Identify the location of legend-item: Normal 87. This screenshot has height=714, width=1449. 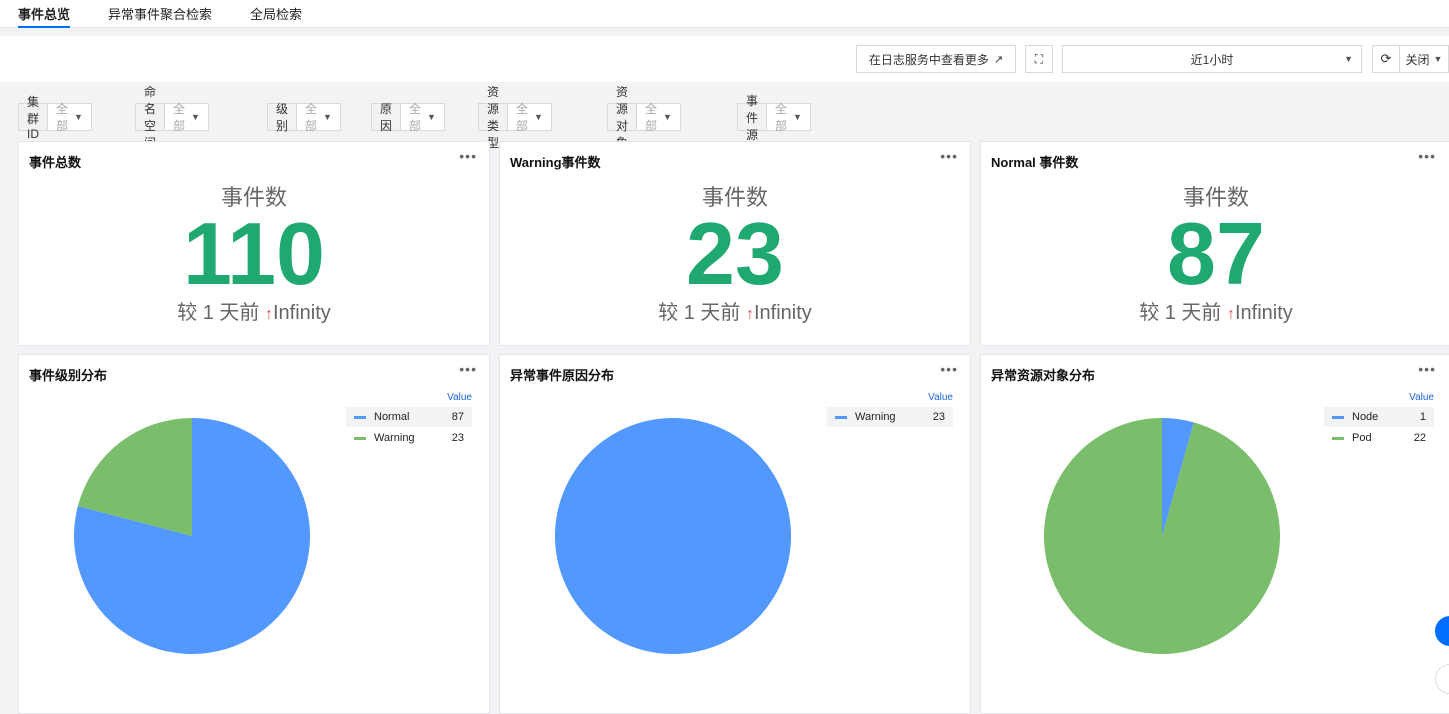
(409, 417).